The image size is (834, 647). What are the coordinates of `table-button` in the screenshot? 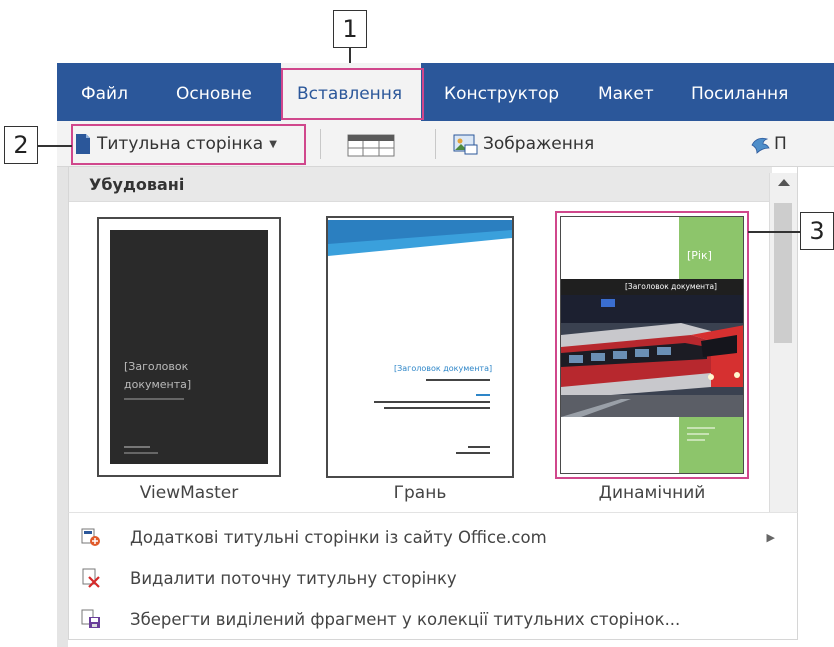 It's located at (371, 144).